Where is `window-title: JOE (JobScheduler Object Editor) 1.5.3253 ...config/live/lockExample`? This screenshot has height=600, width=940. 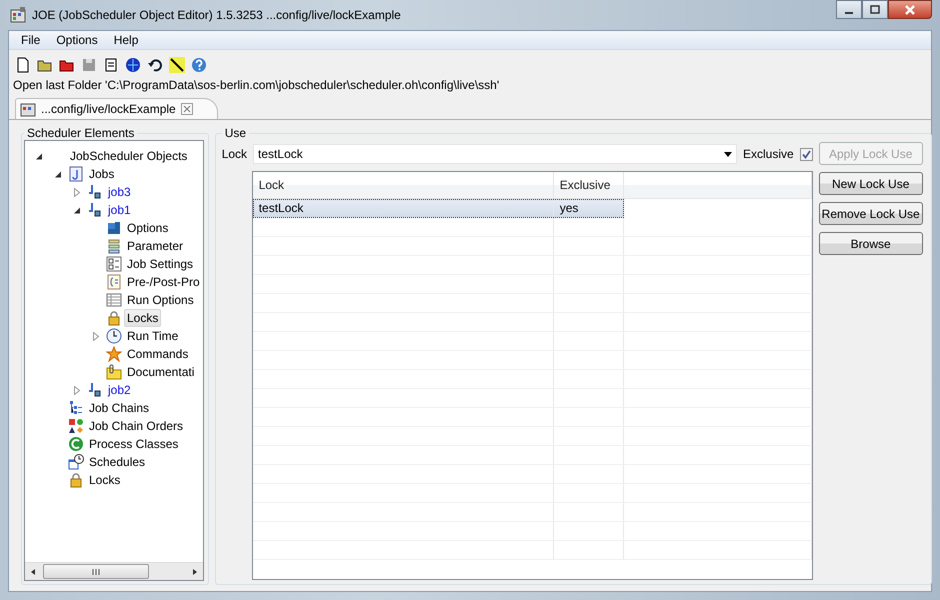
window-title: JOE (JobScheduler Object Editor) 1.5.3253 ...config/live/lockExample is located at coordinates (216, 15).